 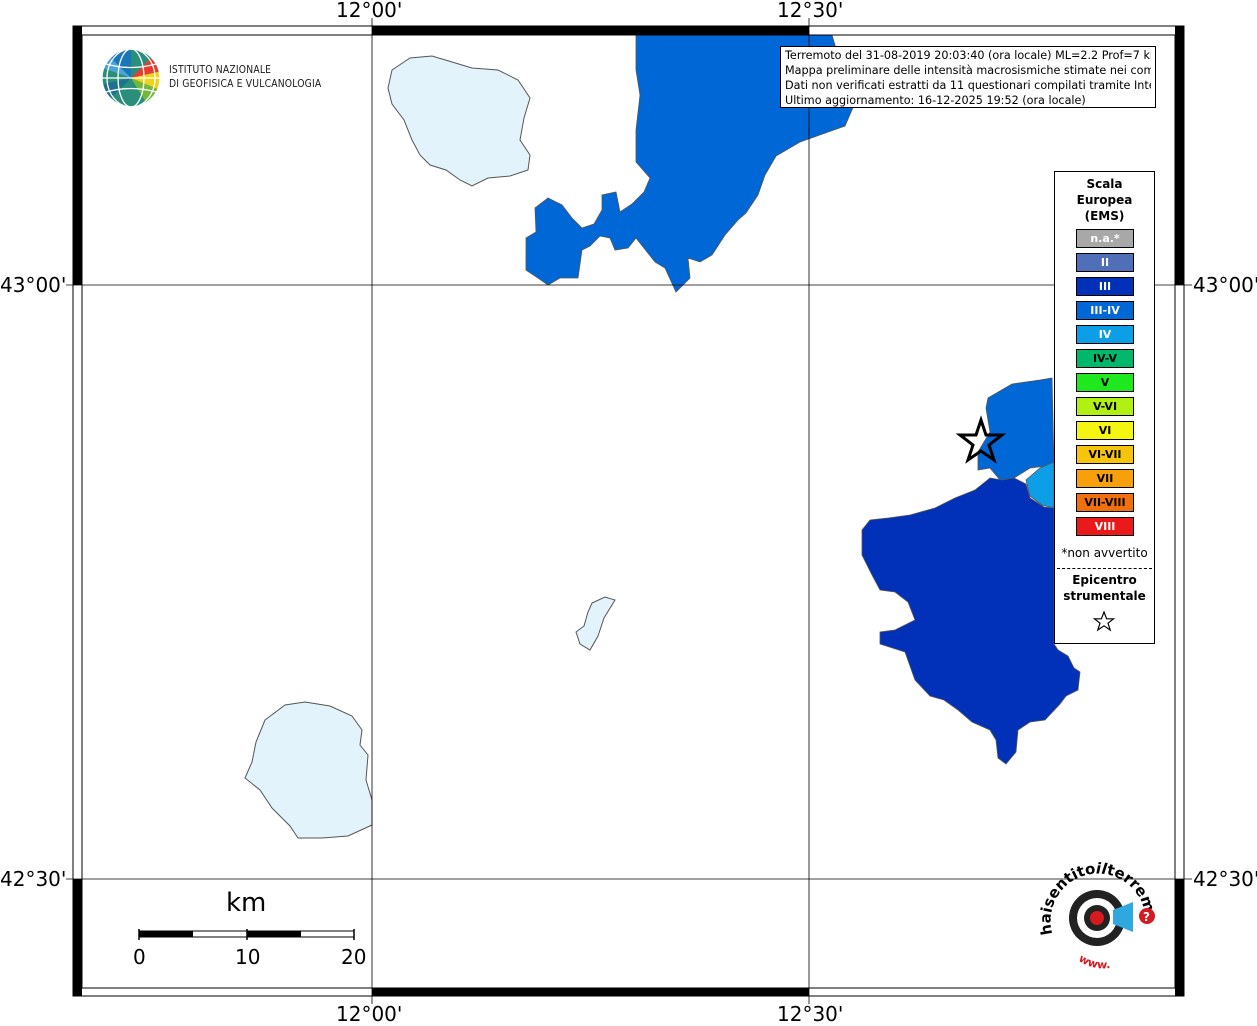 What do you see at coordinates (1104, 596) in the screenshot?
I see `legend-epicenter-line2: strumentale` at bounding box center [1104, 596].